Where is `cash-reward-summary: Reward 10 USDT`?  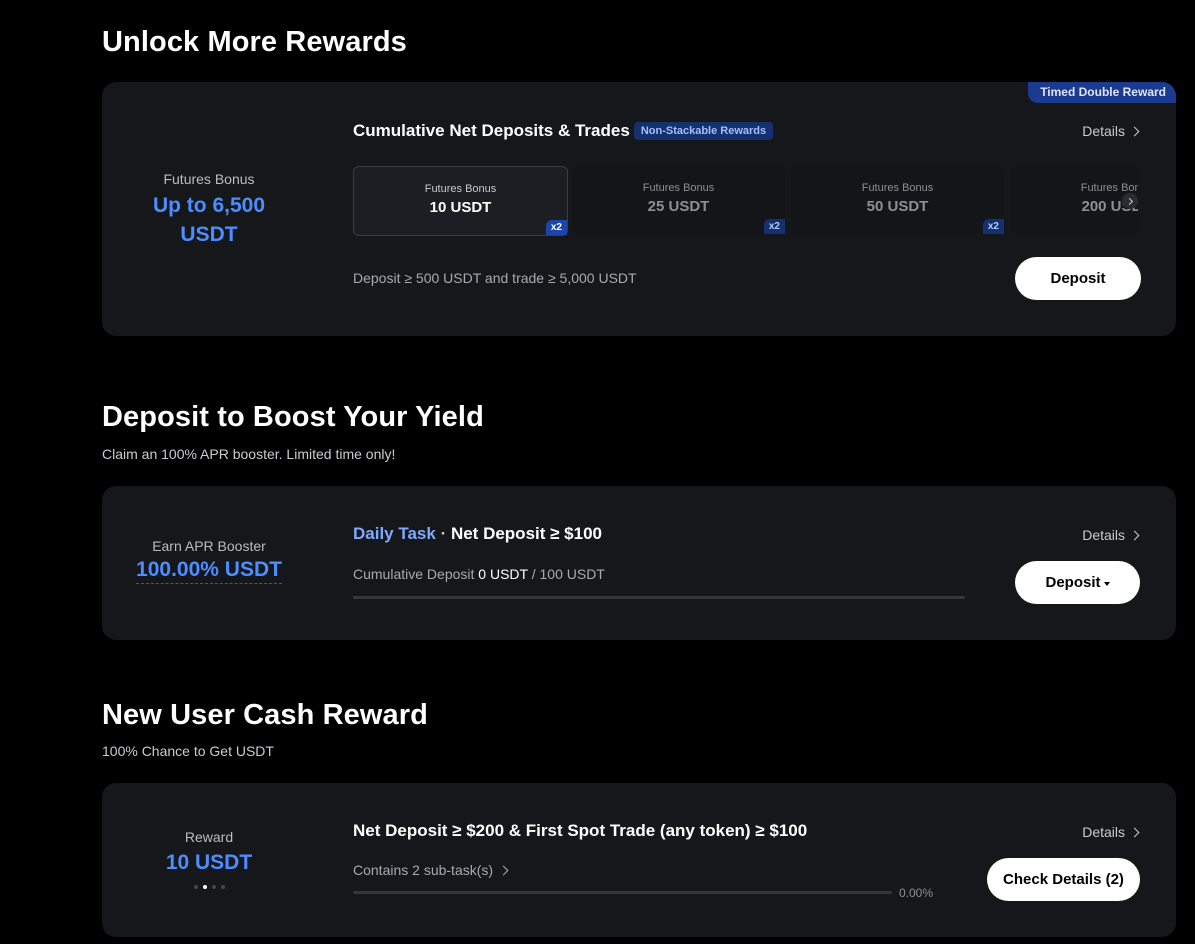
cash-reward-summary: Reward 10 USDT is located at coordinates (209, 859).